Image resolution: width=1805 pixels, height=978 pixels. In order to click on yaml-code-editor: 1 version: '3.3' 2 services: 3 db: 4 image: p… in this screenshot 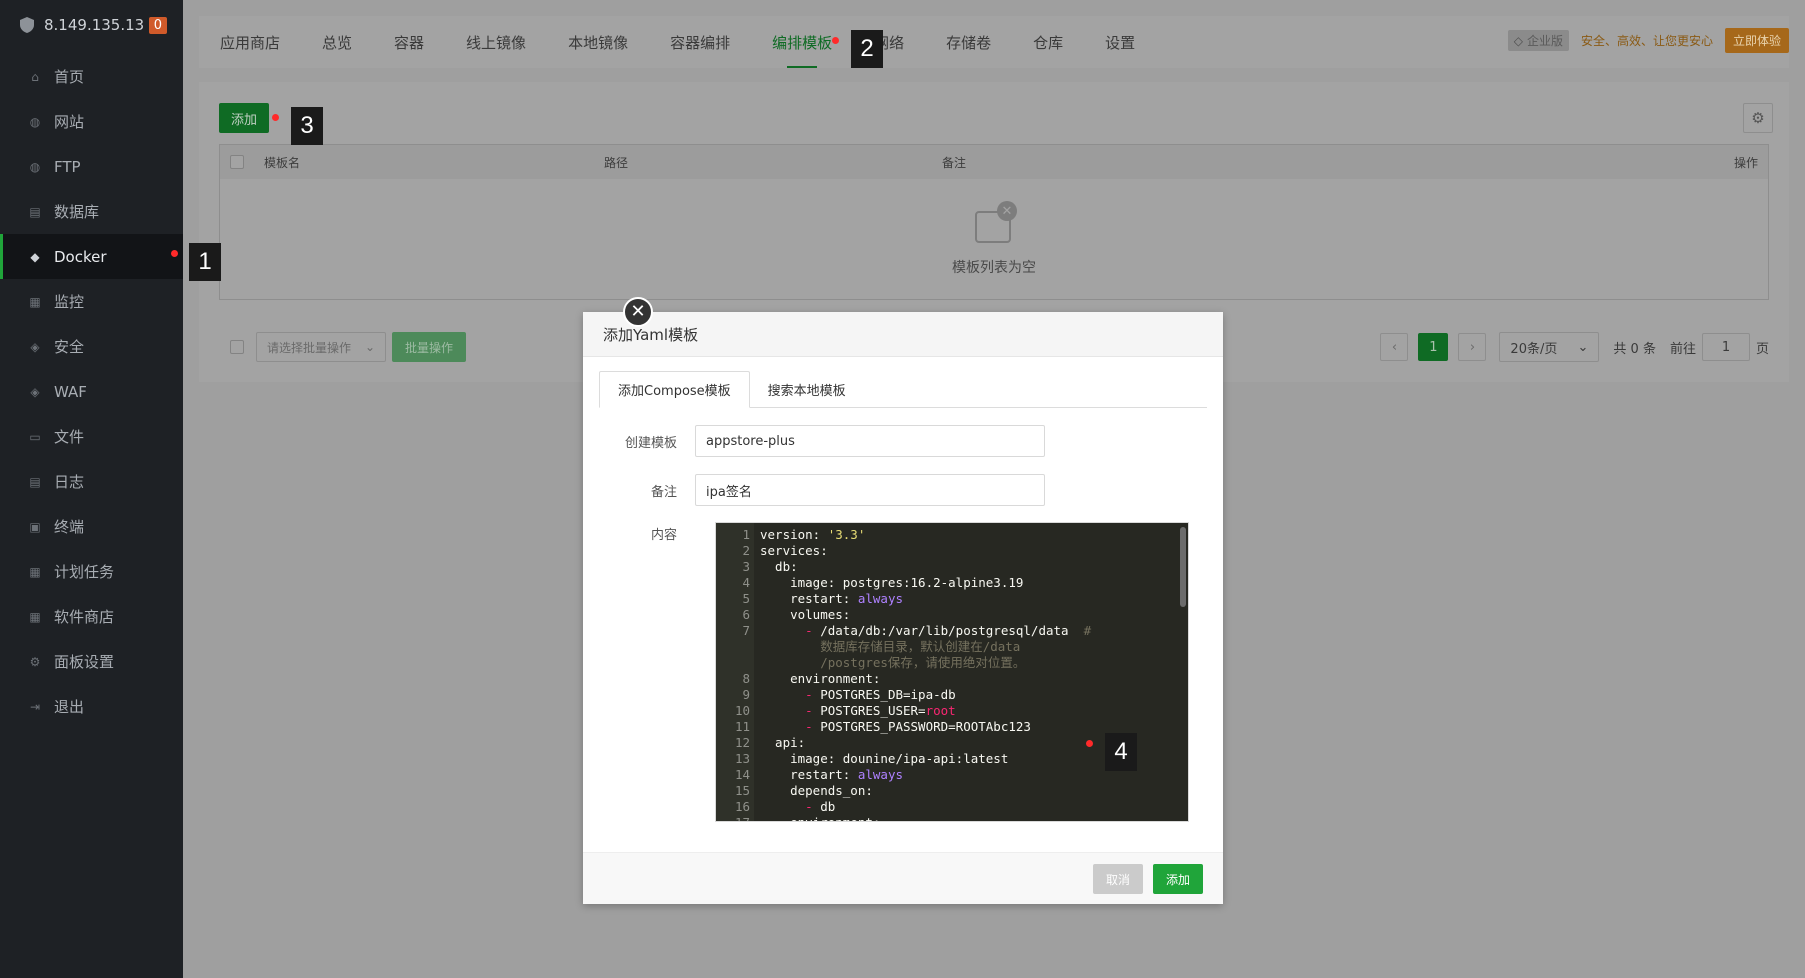, I will do `click(952, 672)`.